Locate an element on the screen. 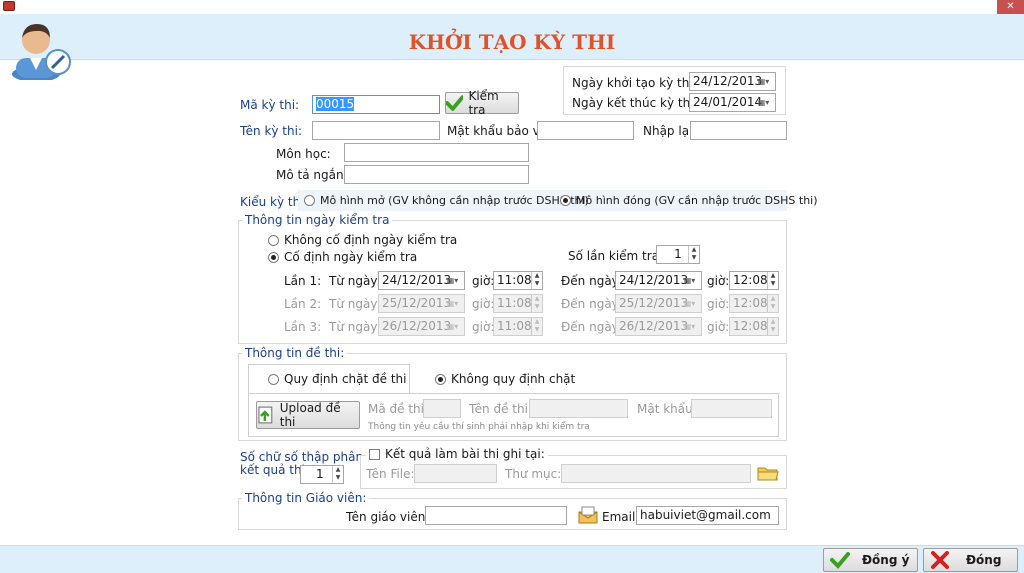 The width and height of the screenshot is (1024, 573). paper-group-title: Thông tin đề thi: is located at coordinates (295, 353).